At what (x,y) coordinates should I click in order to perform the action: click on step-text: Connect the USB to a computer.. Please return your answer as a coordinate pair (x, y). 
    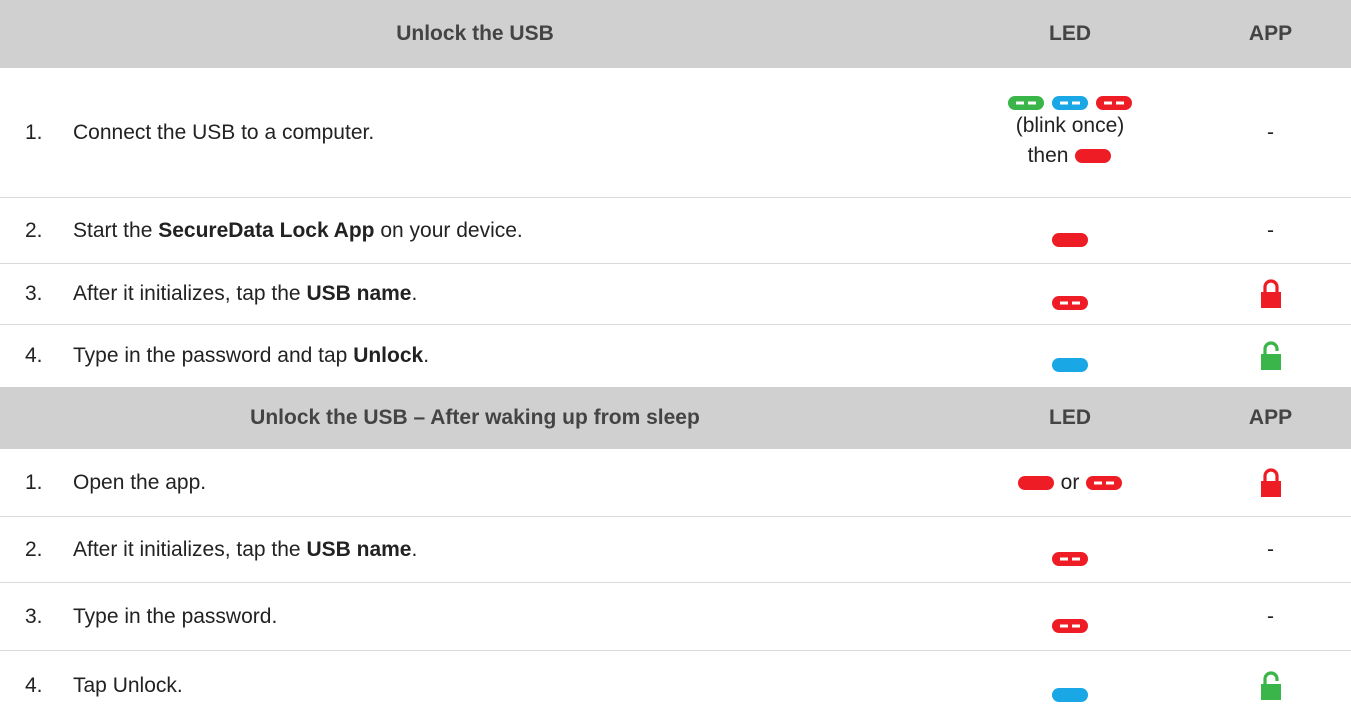
    Looking at the image, I should click on (224, 132).